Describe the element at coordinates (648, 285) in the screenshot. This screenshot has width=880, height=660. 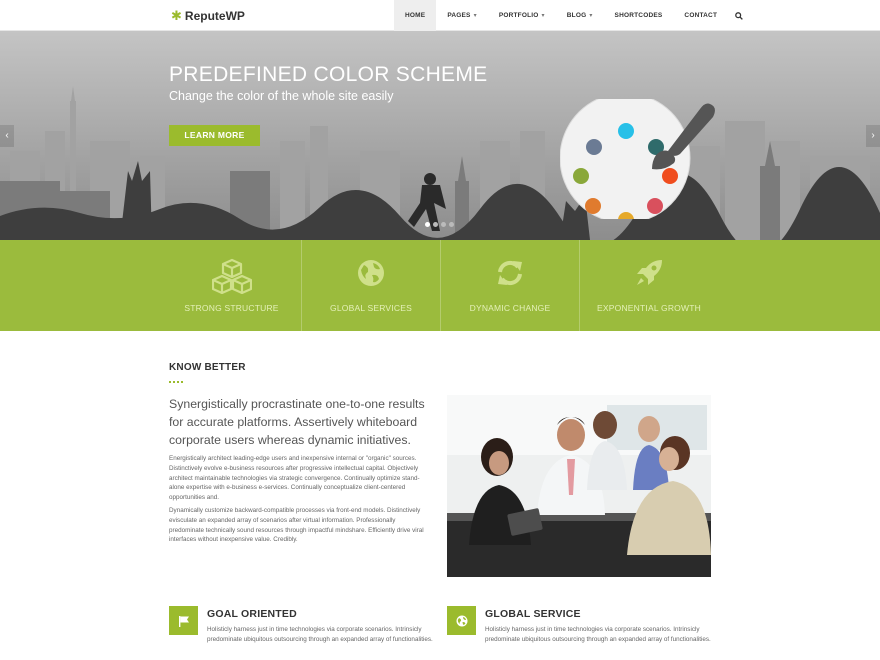
I see `feature-exponential-growth: EXPONENTIAL GROWTH` at that location.